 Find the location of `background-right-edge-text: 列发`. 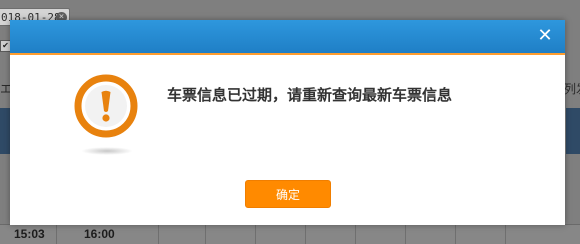

background-right-edge-text: 列发 is located at coordinates (572, 89).